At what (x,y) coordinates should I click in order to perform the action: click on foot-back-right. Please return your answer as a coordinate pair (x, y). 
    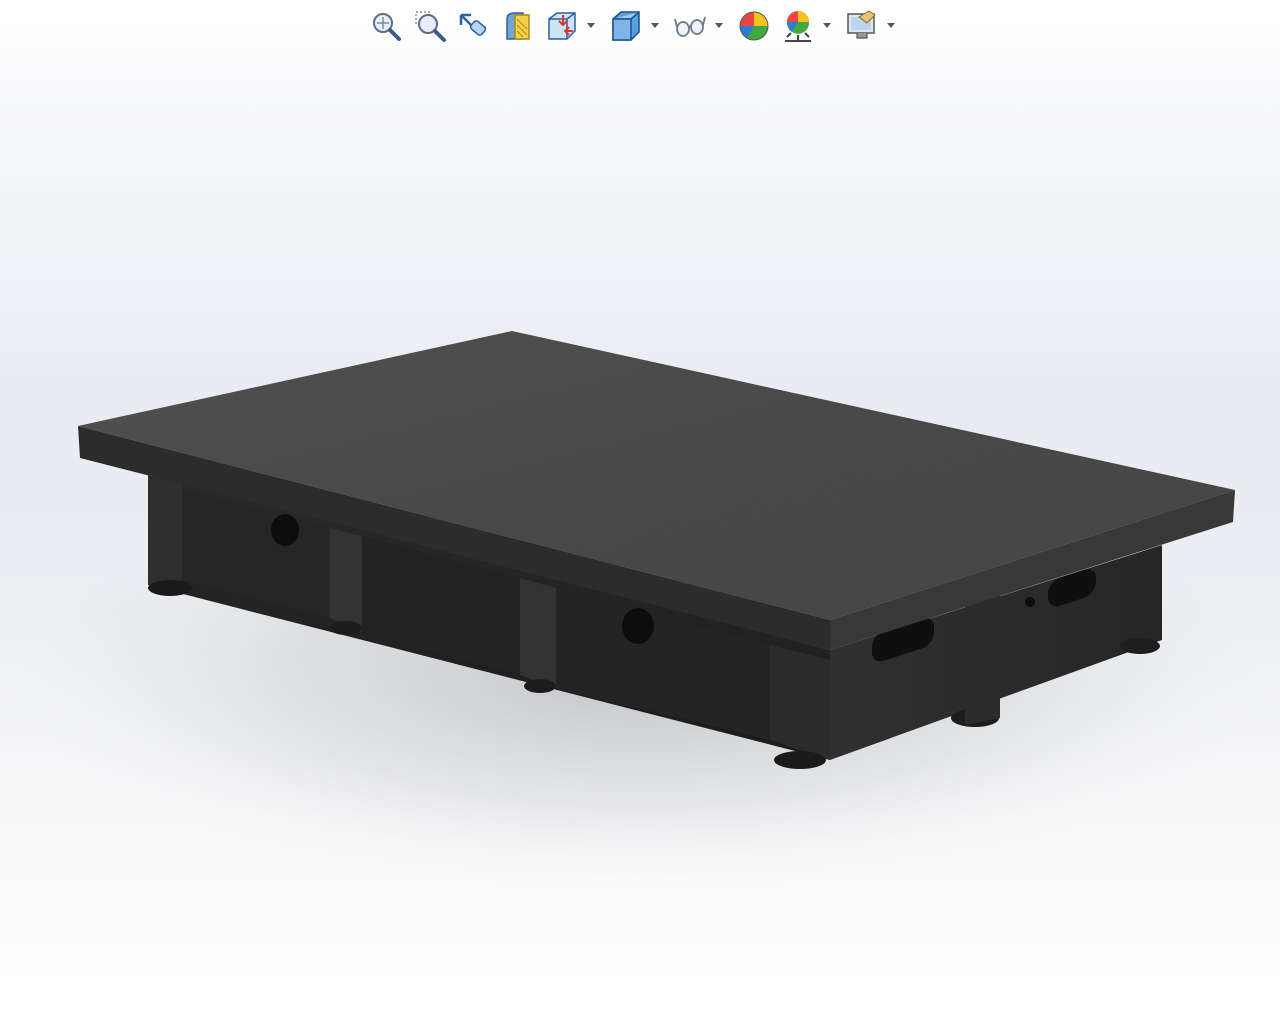
    Looking at the image, I should click on (1140, 646).